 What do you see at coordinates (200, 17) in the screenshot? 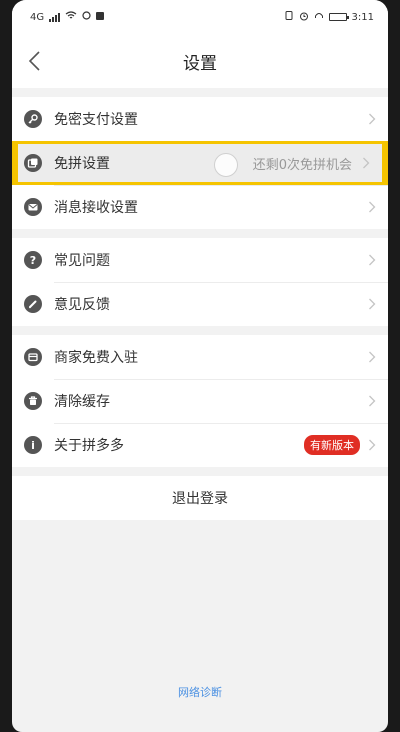
I see `status-bar: 4G 3:11` at bounding box center [200, 17].